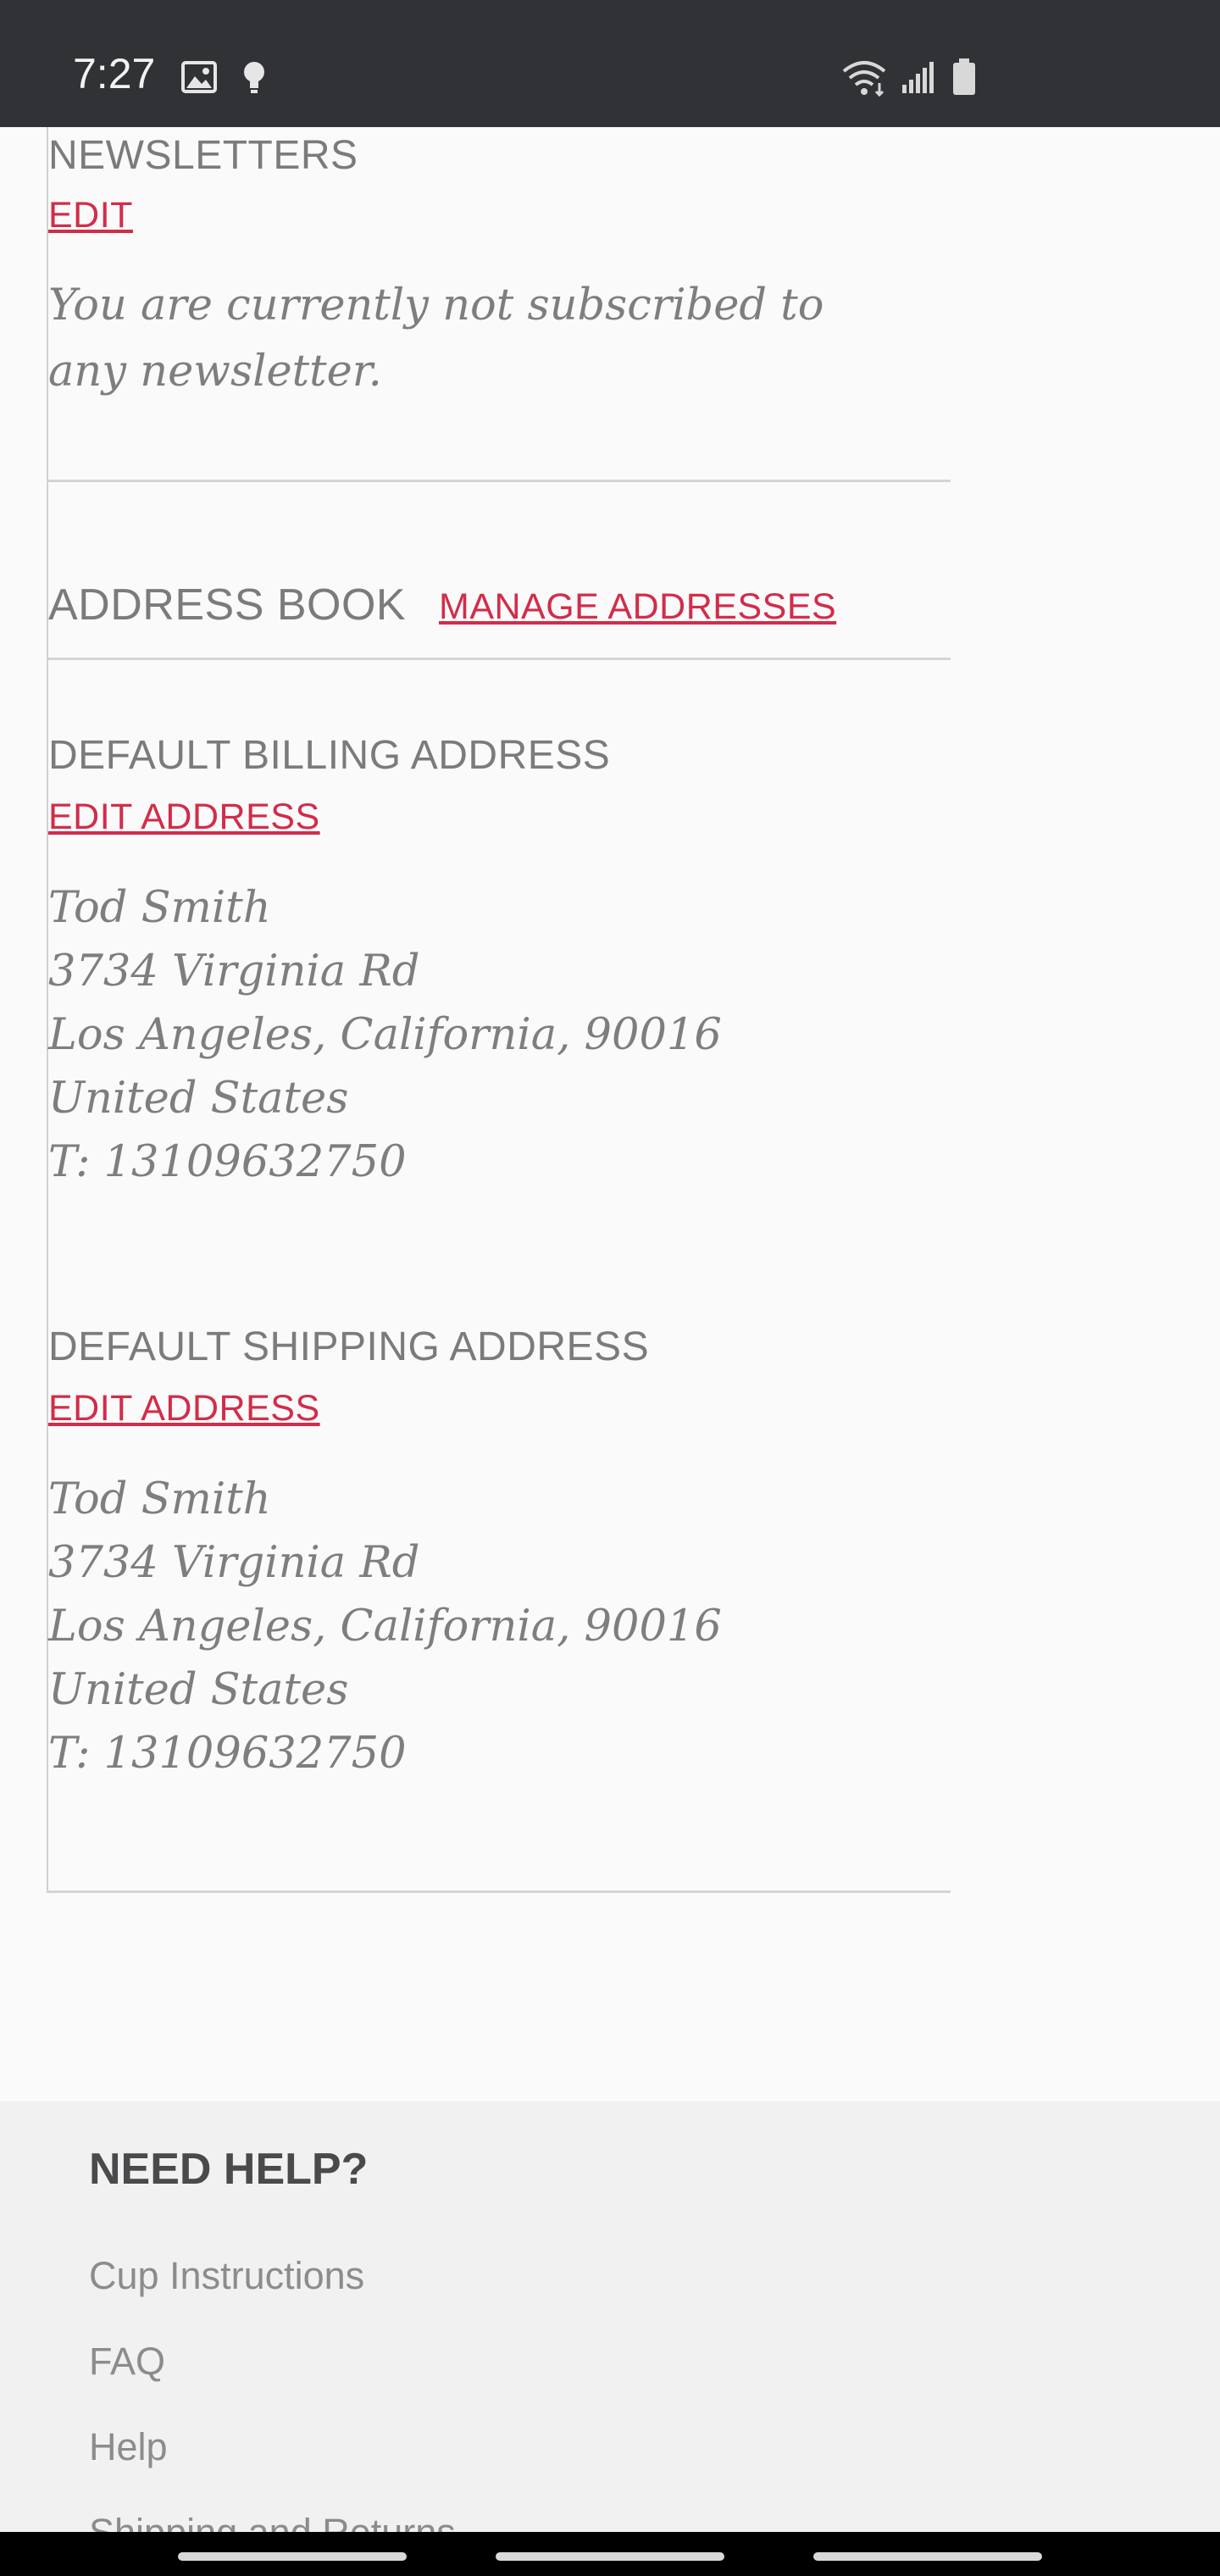 This screenshot has width=1220, height=2576. What do you see at coordinates (927, 2556) in the screenshot?
I see `nav-back-handle` at bounding box center [927, 2556].